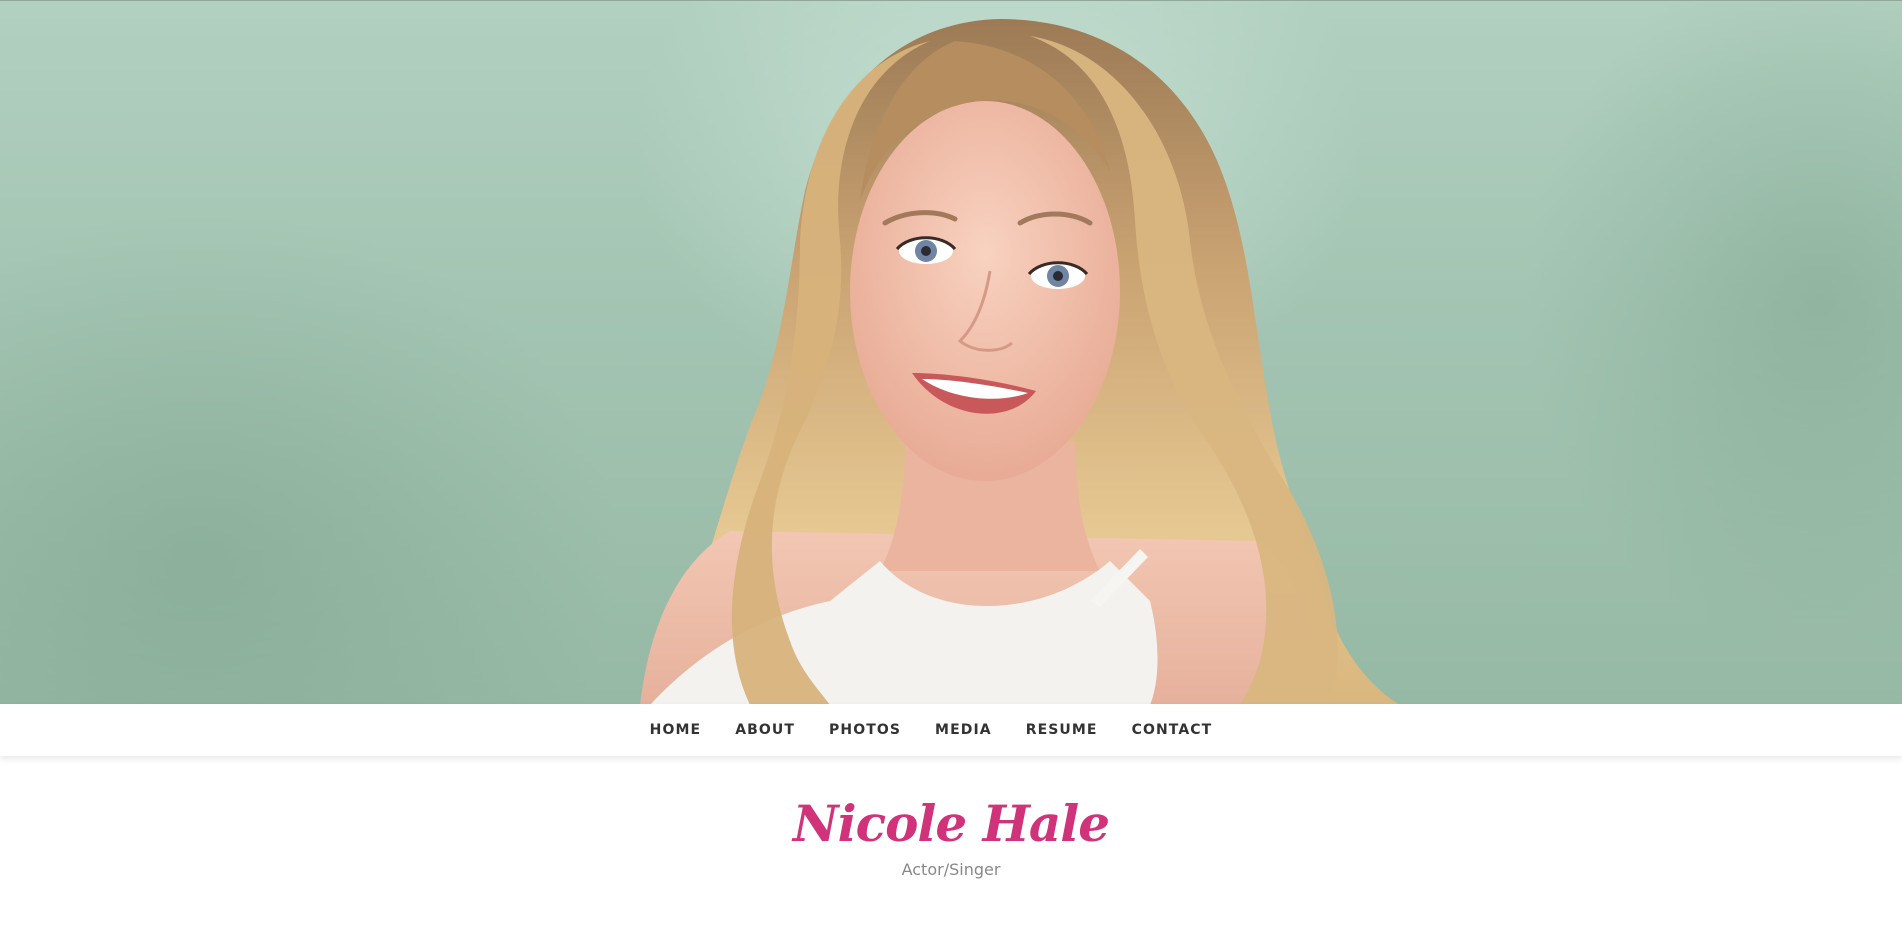  What do you see at coordinates (765, 730) in the screenshot?
I see `nav-item-about: ABOUT` at bounding box center [765, 730].